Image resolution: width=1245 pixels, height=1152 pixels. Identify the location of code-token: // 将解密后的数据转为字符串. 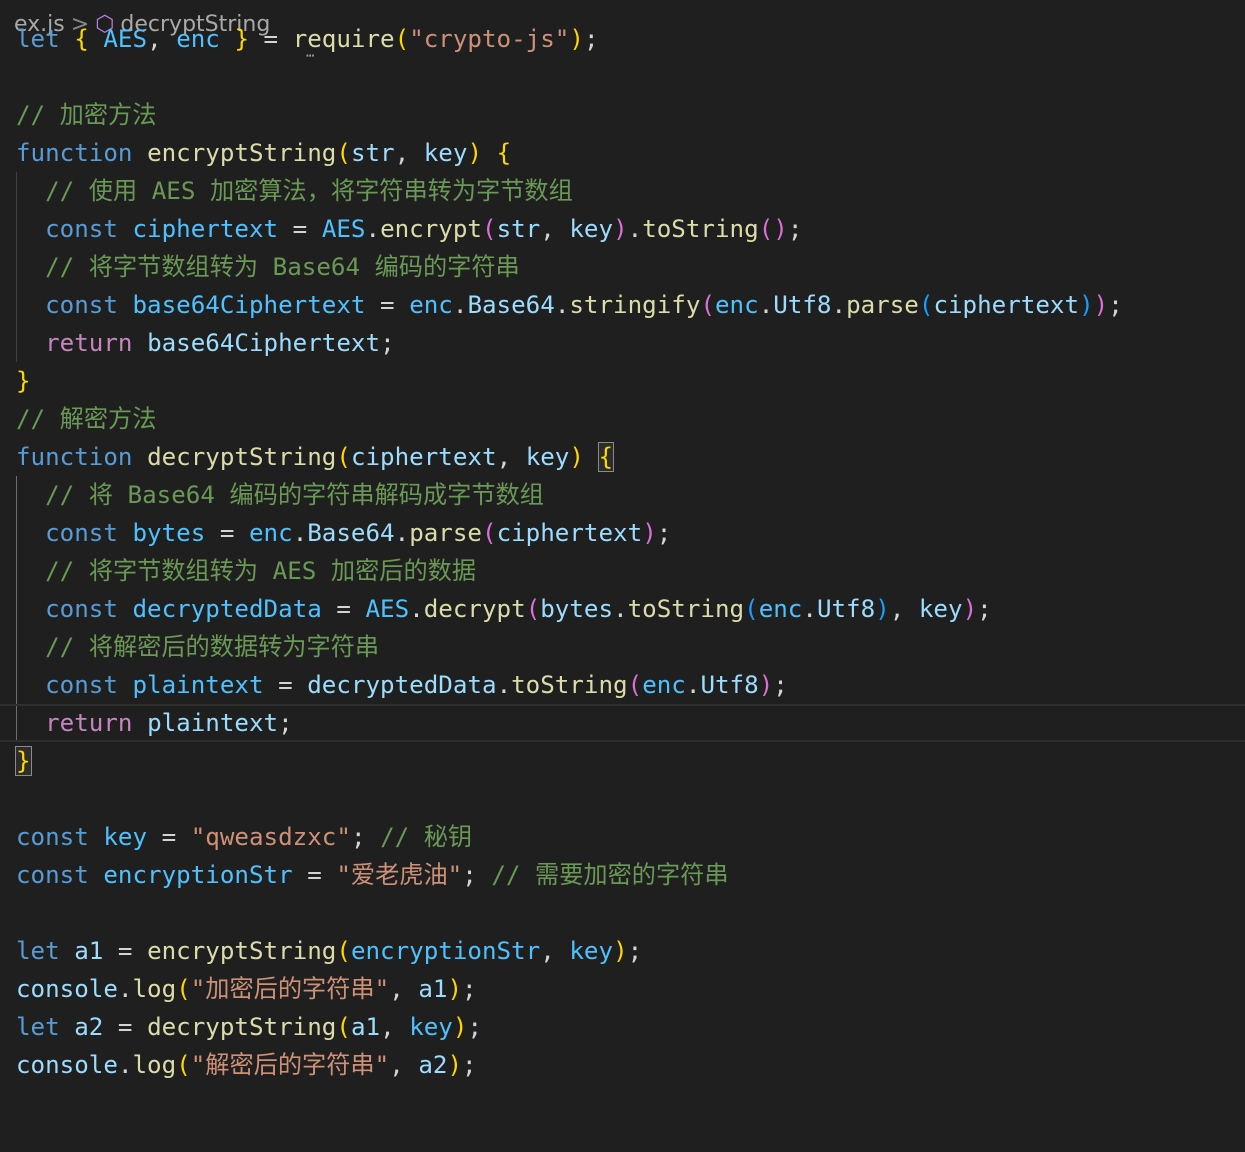
(212, 647).